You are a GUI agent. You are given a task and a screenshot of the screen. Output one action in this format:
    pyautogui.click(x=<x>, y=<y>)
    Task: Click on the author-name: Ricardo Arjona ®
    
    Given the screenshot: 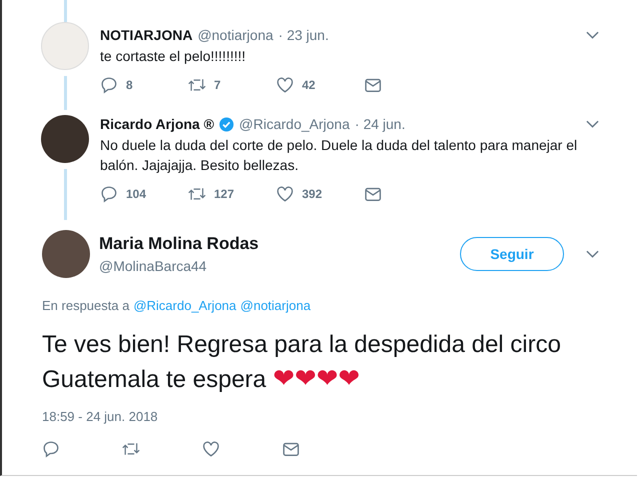 What is the action you would take?
    pyautogui.click(x=157, y=124)
    